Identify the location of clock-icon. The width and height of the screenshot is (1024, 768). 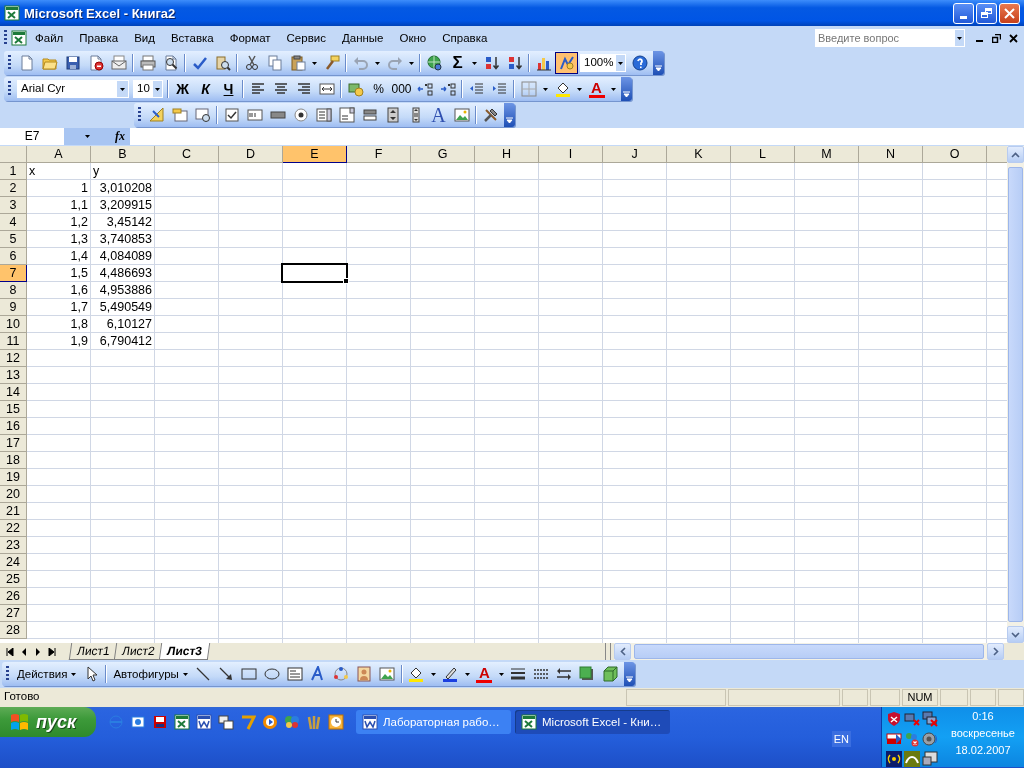
(336, 722).